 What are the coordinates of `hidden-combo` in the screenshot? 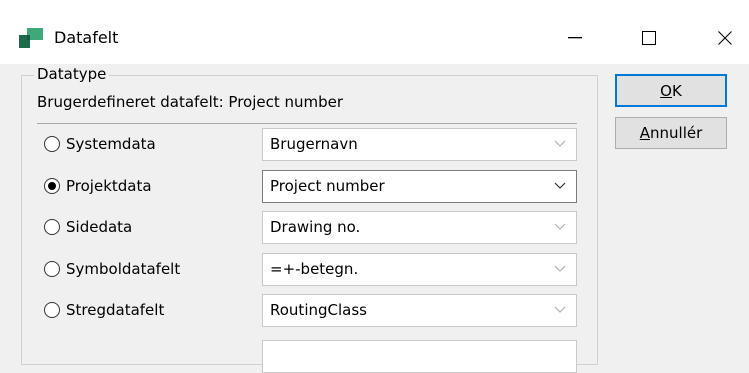 It's located at (419, 356).